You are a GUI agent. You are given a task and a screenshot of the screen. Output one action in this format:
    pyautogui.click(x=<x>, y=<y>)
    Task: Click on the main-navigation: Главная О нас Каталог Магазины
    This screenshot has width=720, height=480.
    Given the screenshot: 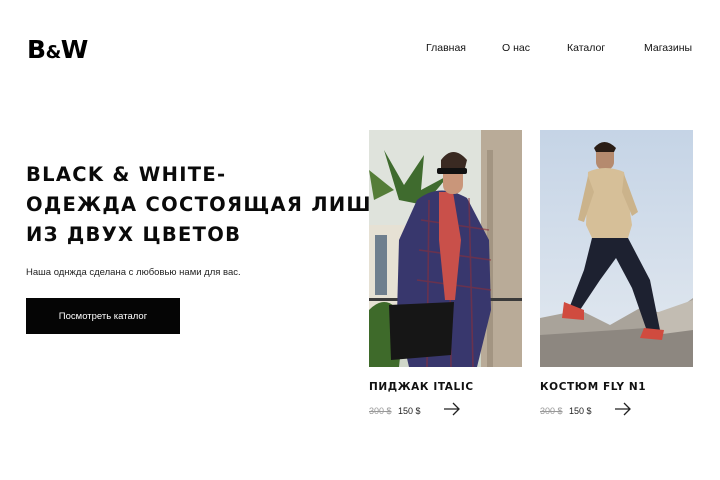 What is the action you would take?
    pyautogui.click(x=360, y=50)
    